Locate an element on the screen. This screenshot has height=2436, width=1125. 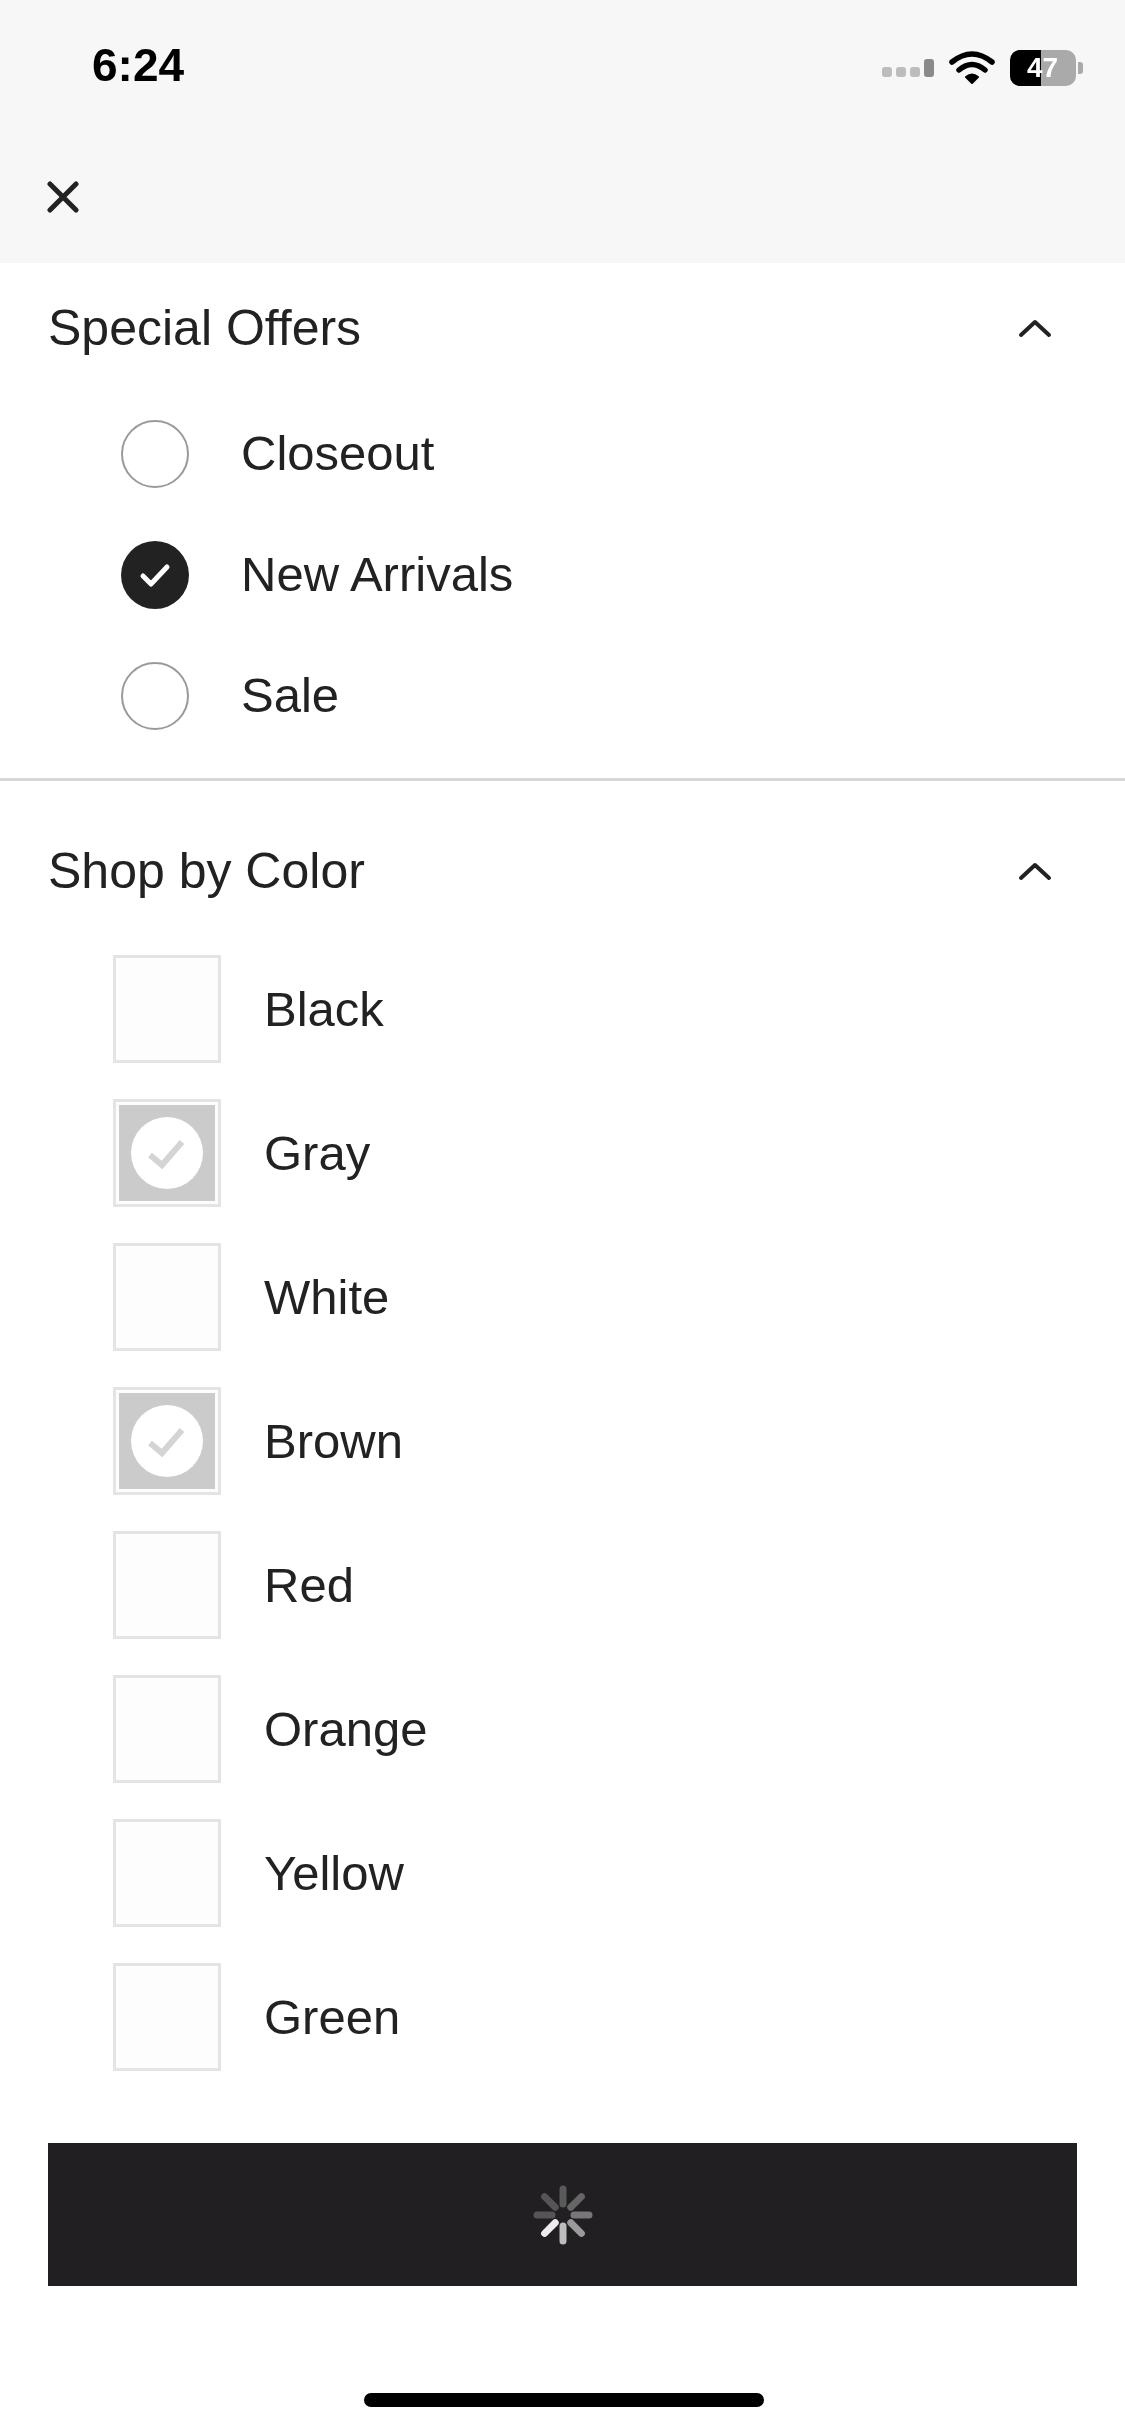
option-label: Yellow is located at coordinates (334, 1873).